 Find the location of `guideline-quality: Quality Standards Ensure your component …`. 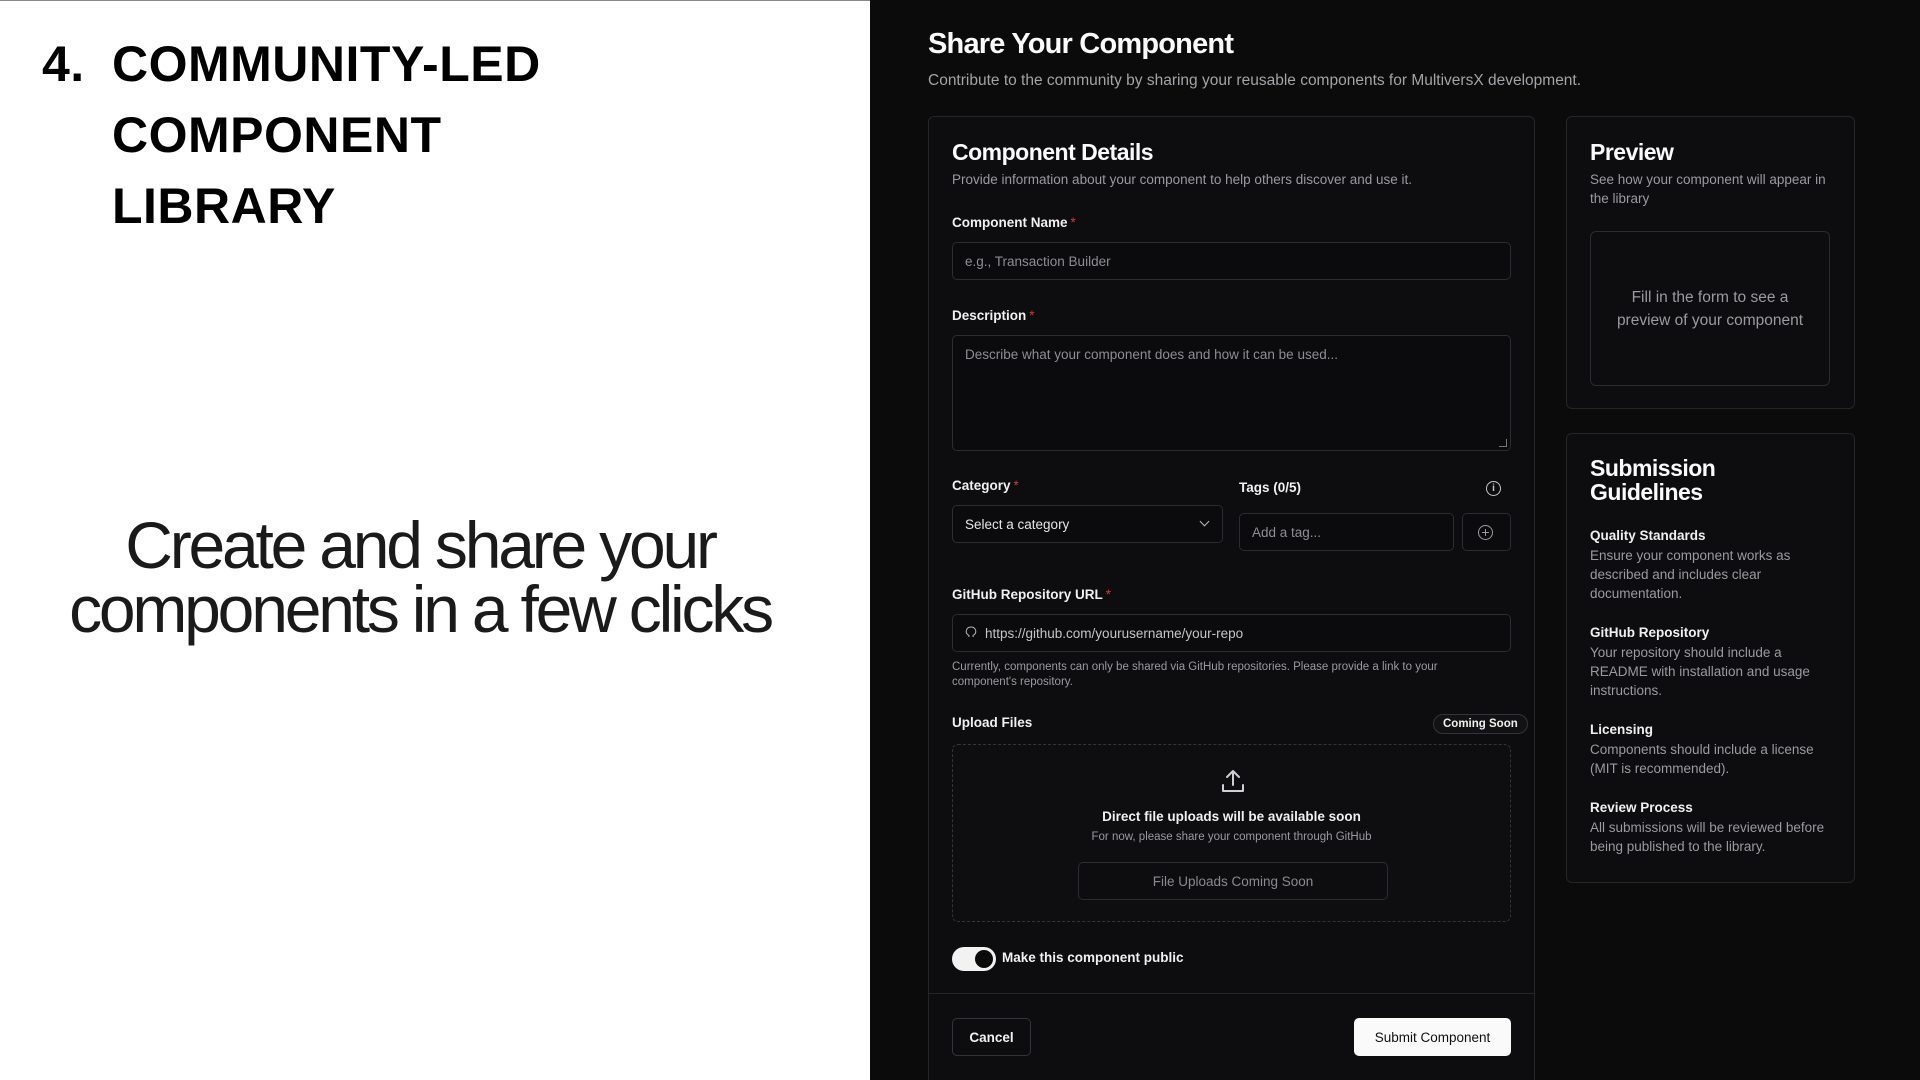

guideline-quality: Quality Standards Ensure your component … is located at coordinates (1690, 564).